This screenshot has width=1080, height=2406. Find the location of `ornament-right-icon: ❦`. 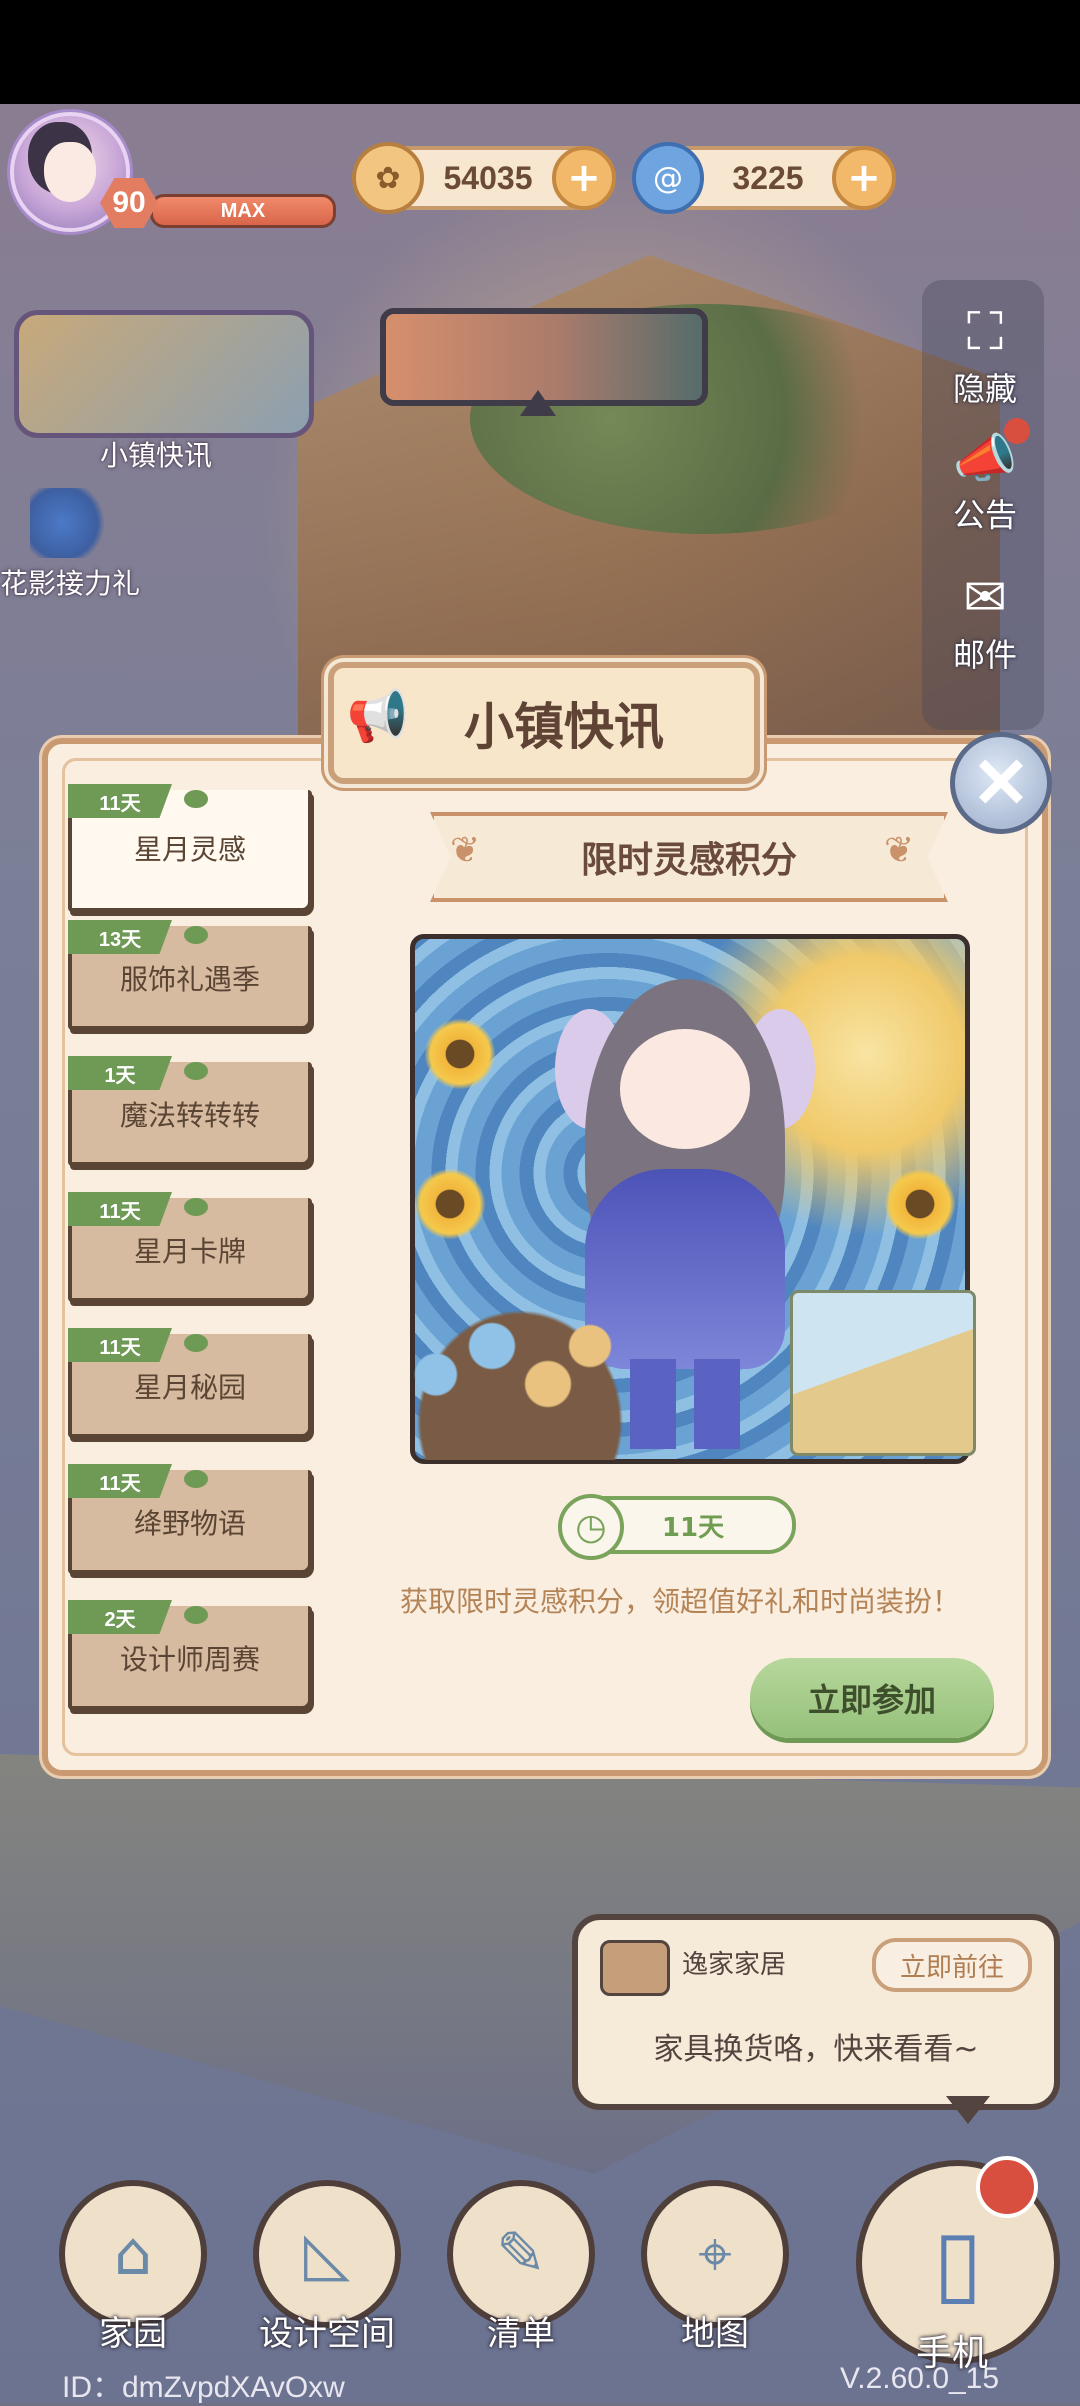

ornament-right-icon: ❦ is located at coordinates (899, 850).